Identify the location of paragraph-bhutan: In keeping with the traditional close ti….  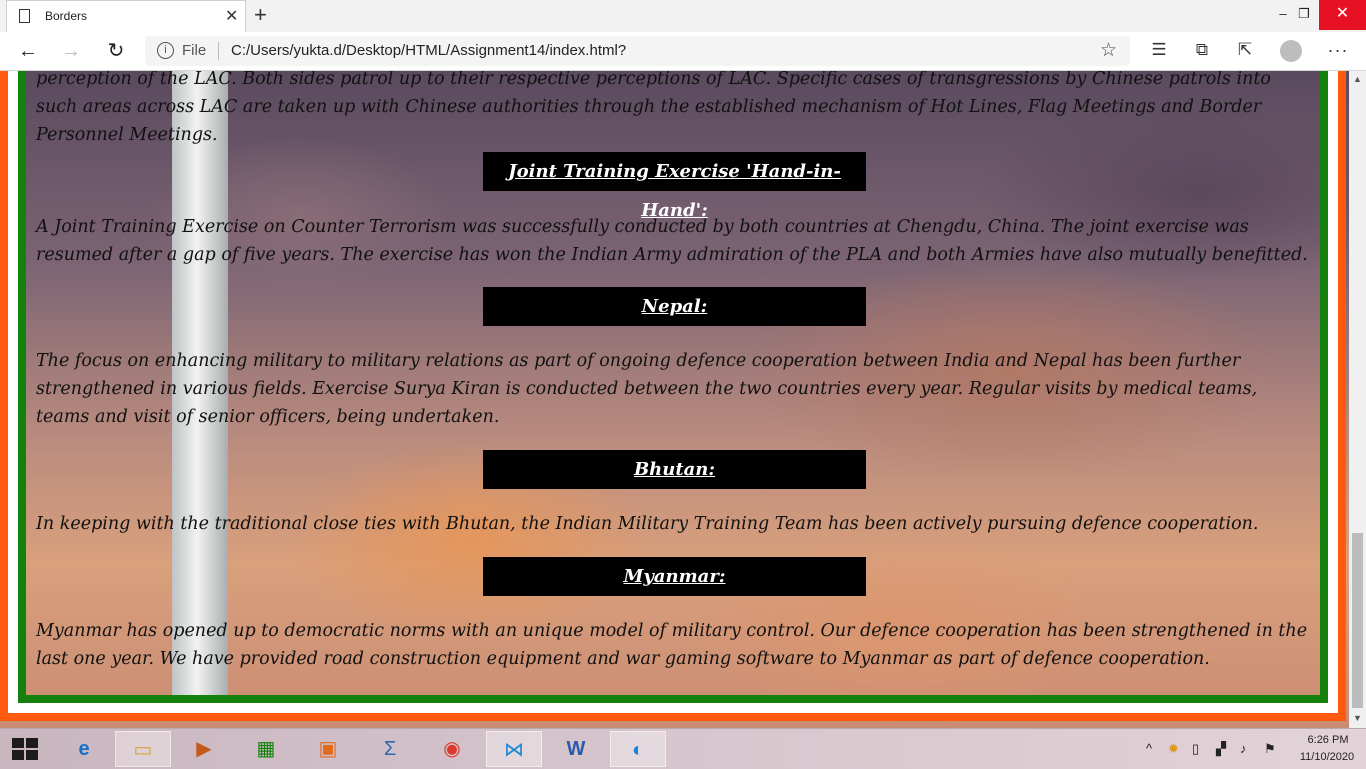
(647, 524).